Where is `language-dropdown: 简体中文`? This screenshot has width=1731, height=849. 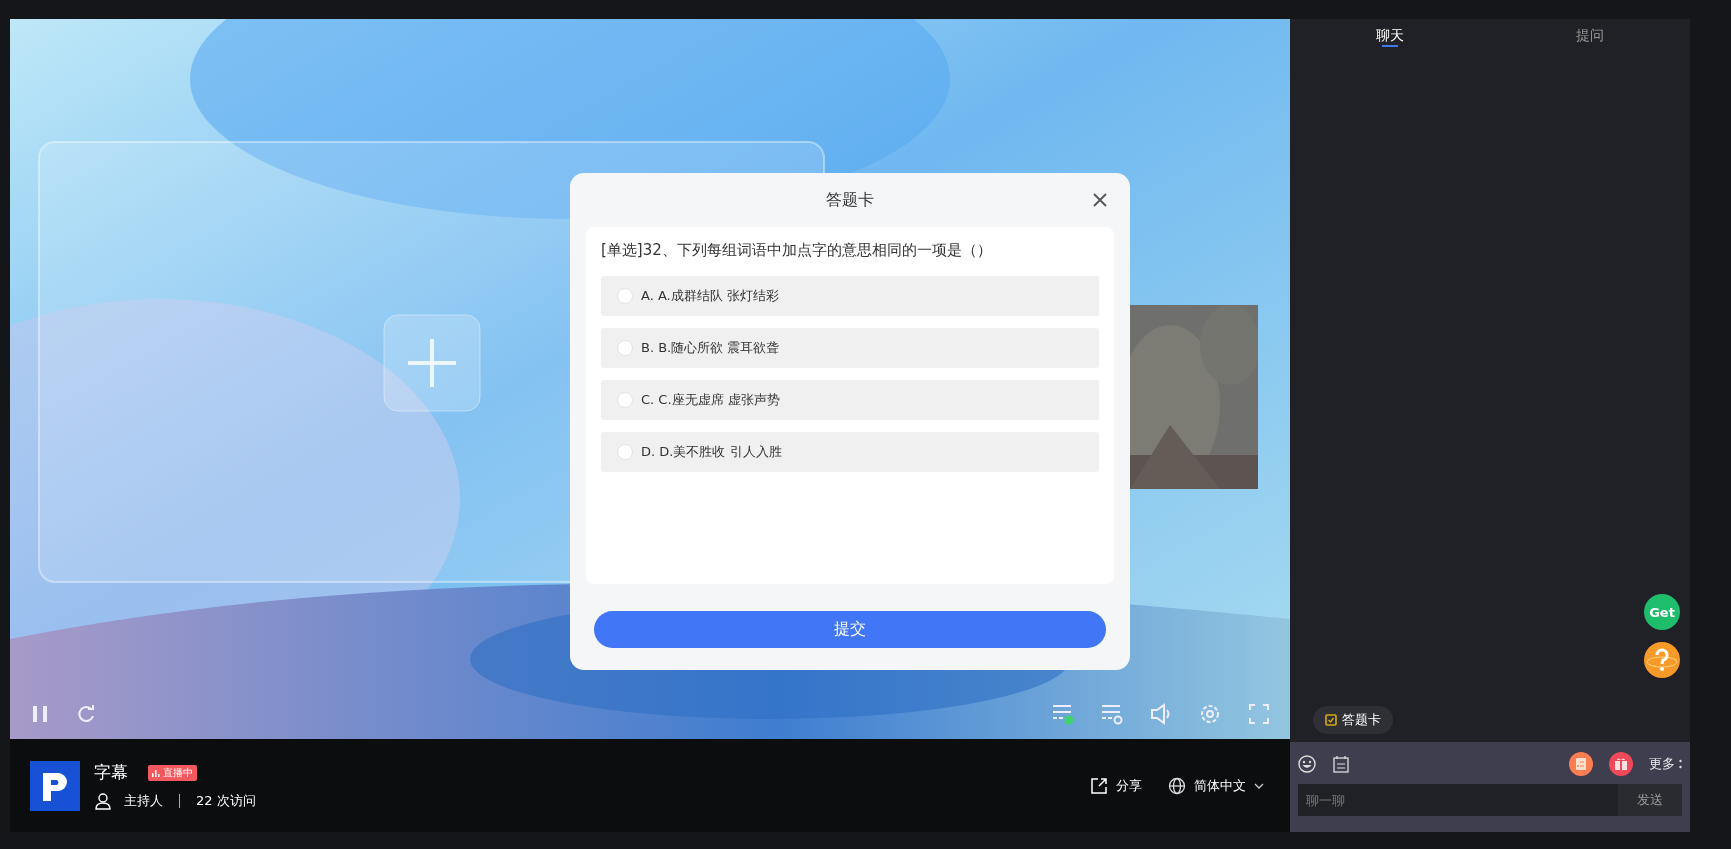
language-dropdown: 简体中文 is located at coordinates (1216, 785).